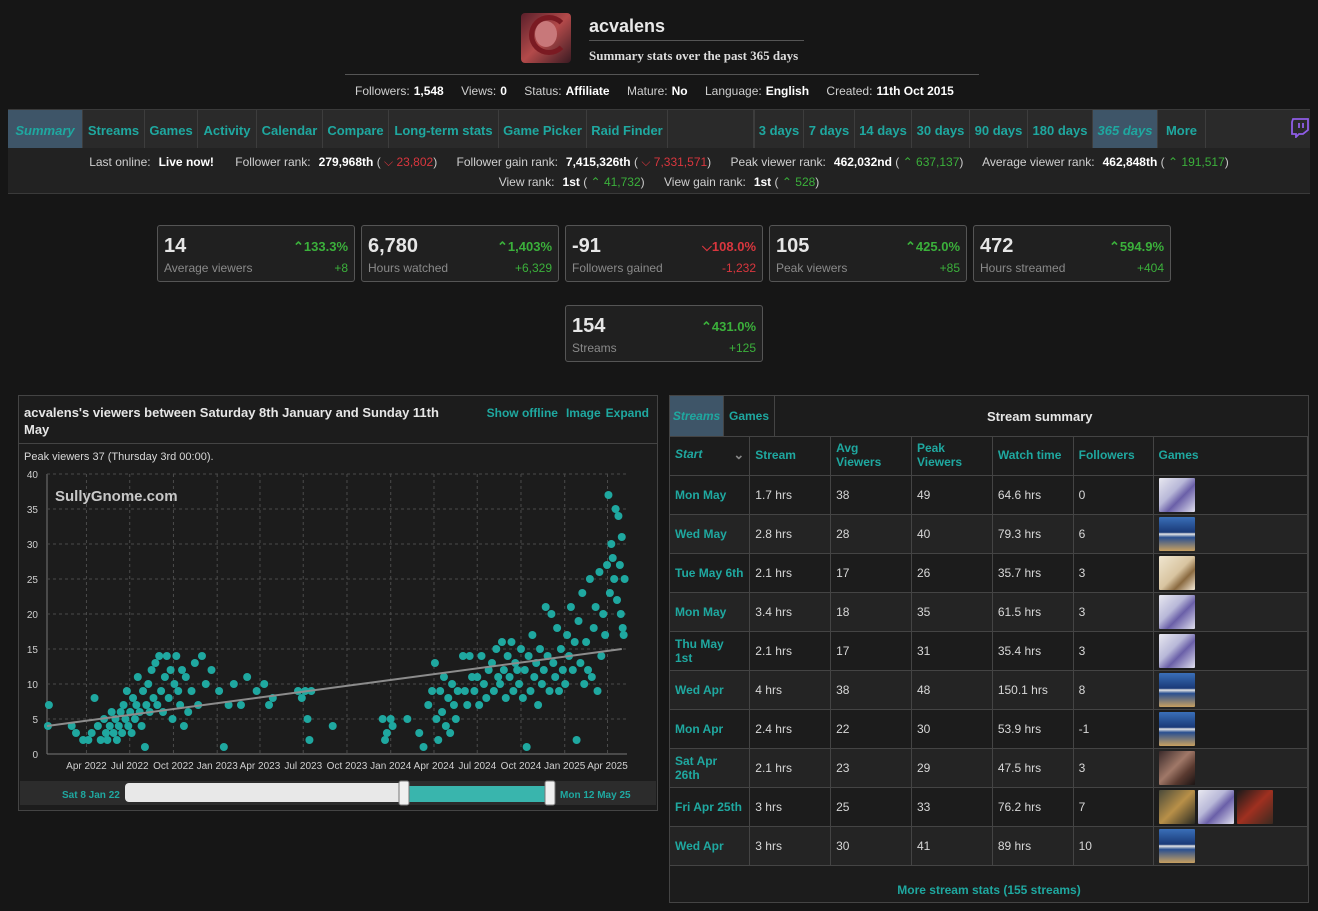 The image size is (1318, 911). What do you see at coordinates (1113, 534) in the screenshot?
I see `followers-cell: 6` at bounding box center [1113, 534].